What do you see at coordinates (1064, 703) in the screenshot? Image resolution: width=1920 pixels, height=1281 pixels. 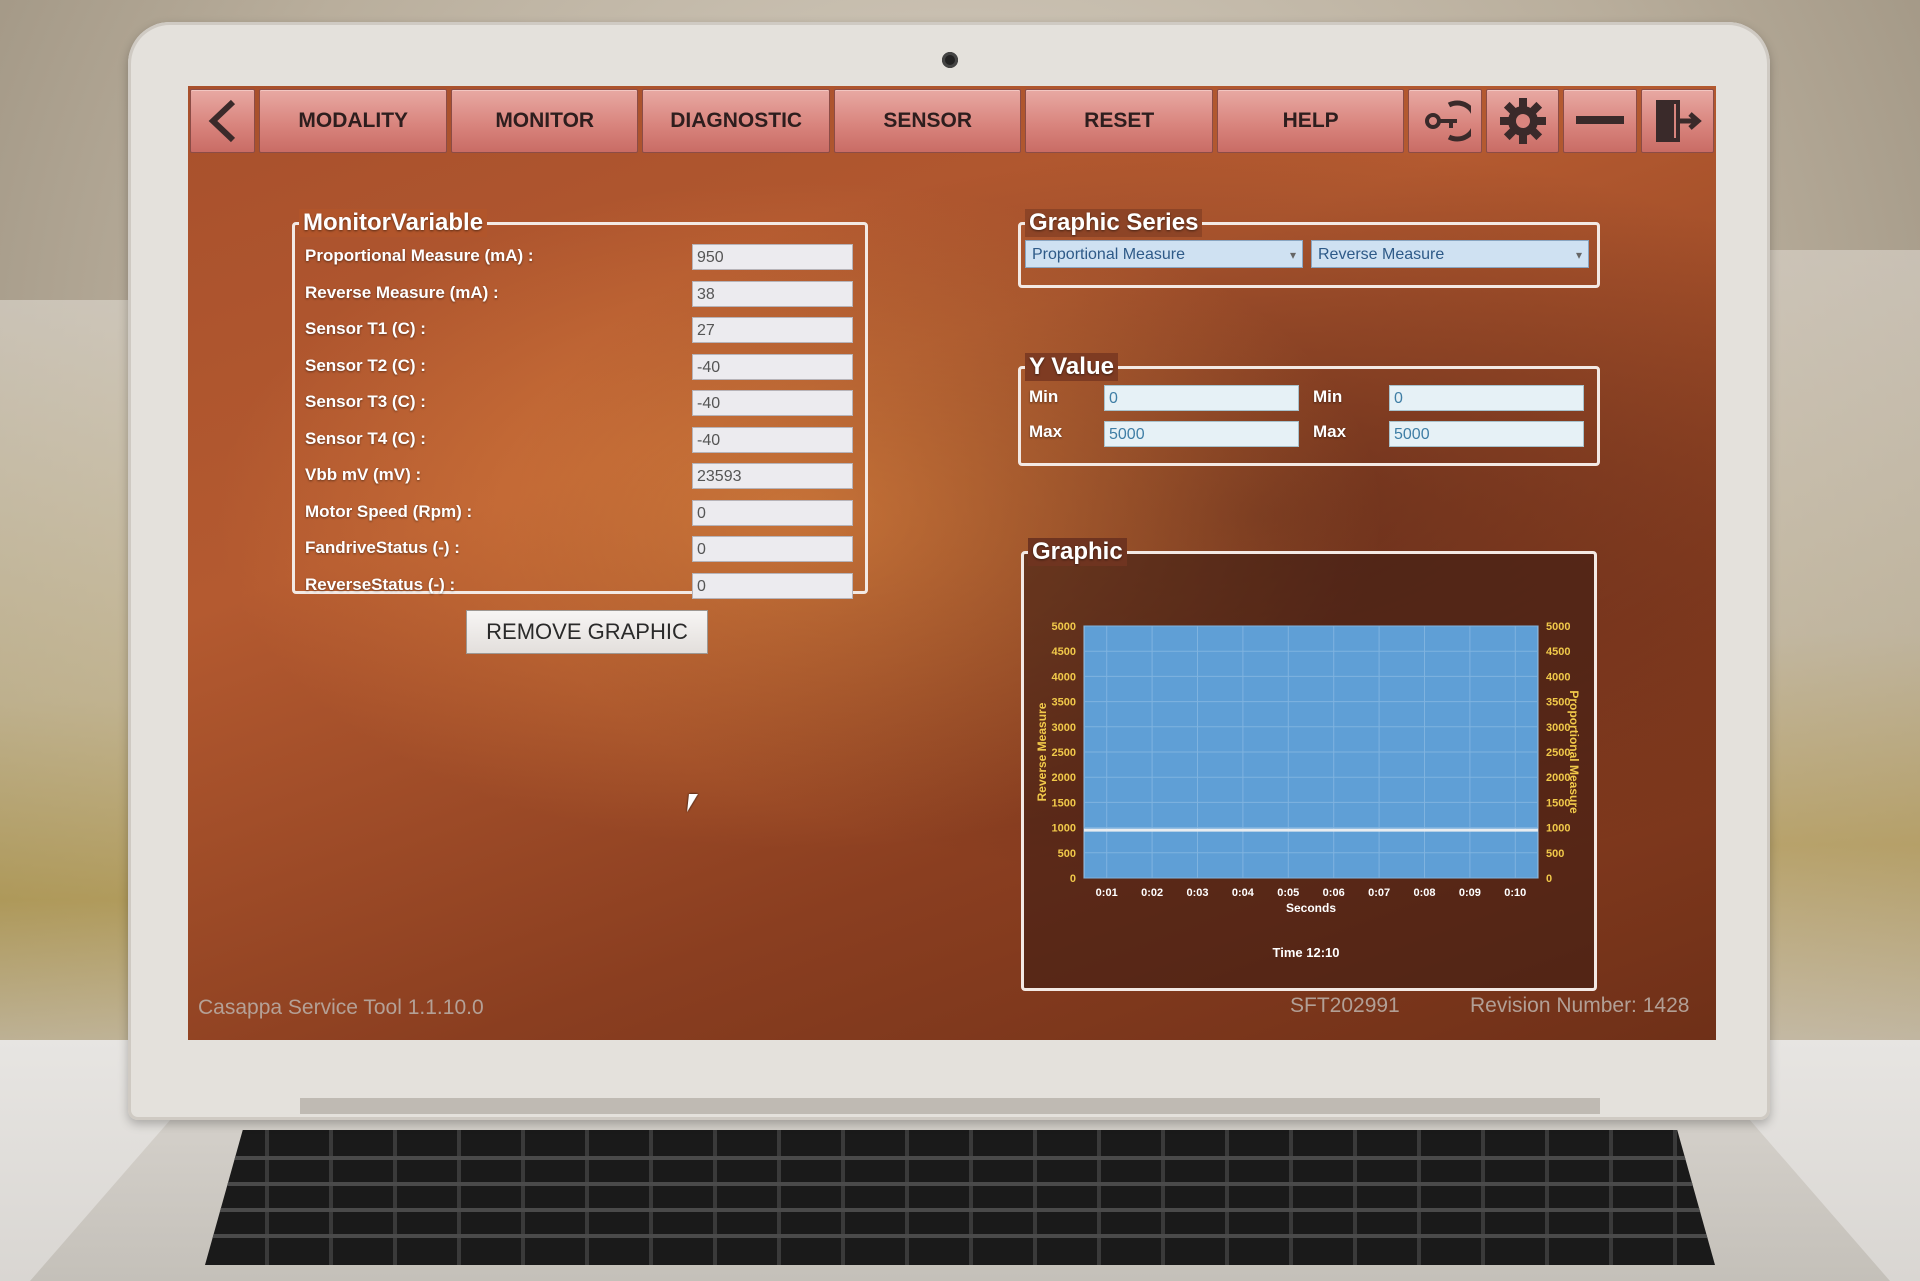 I see `chart-y-tick-left: 3500` at bounding box center [1064, 703].